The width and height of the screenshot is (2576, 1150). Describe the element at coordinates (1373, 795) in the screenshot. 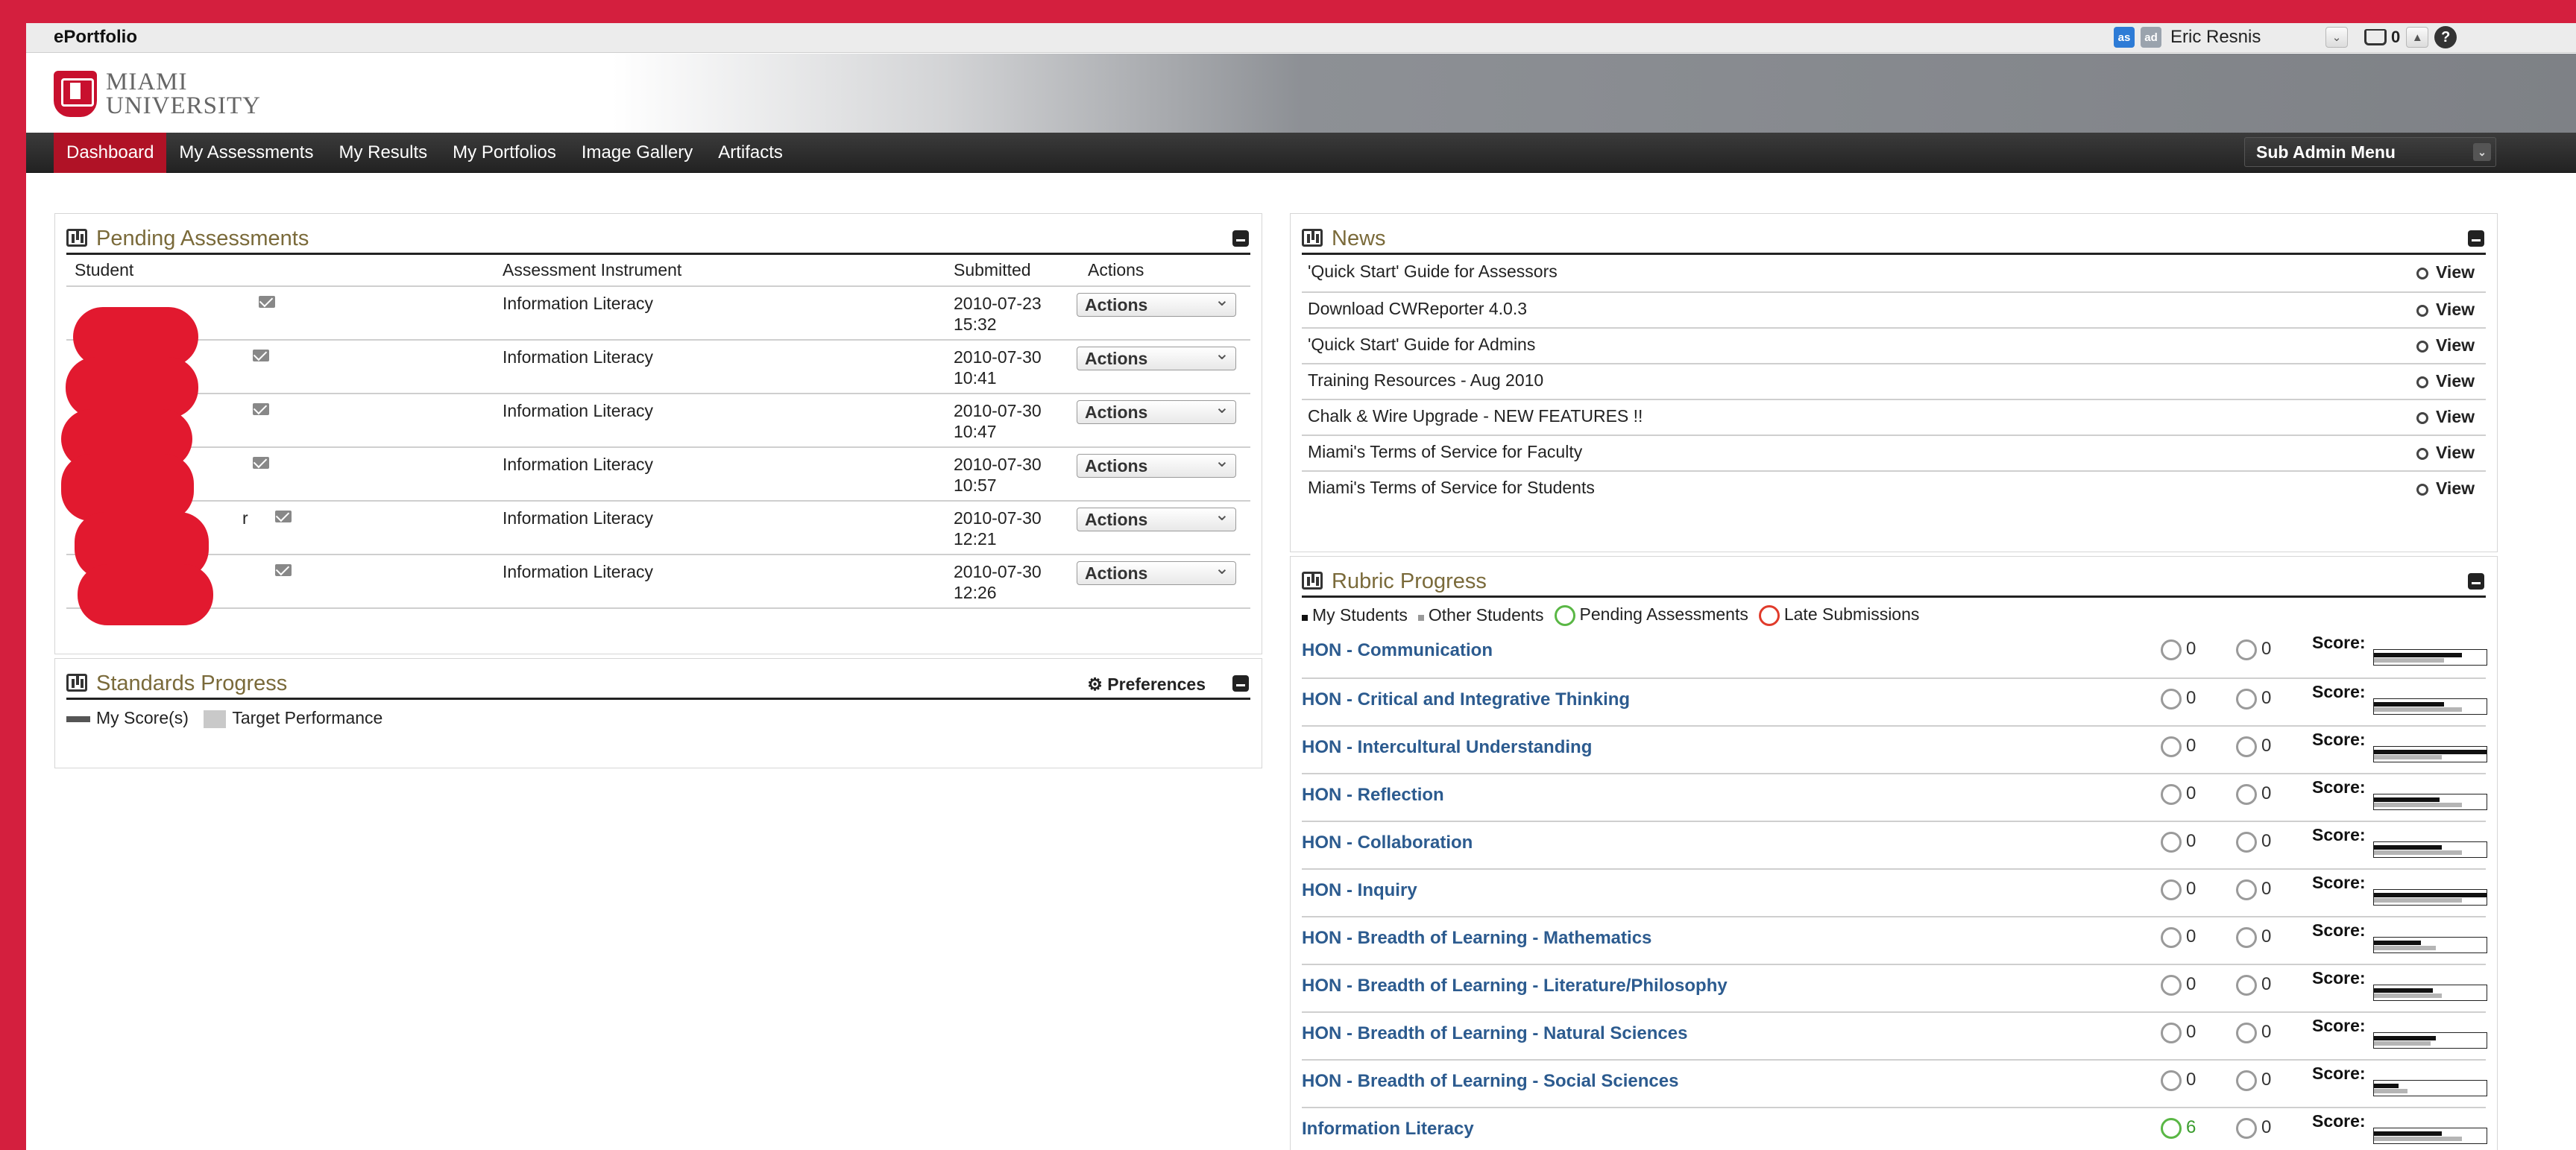

I see `rubric-name-link: HON - Reflection` at that location.